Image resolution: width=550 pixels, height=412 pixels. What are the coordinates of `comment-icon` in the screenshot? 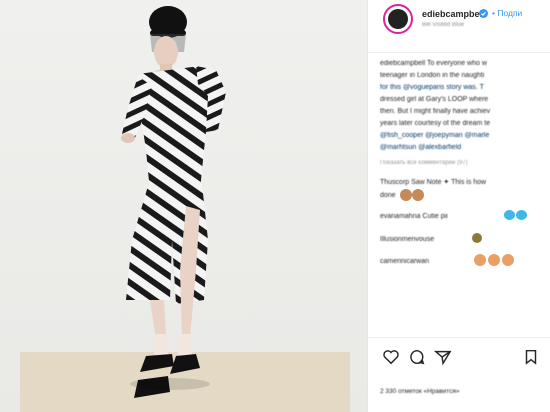 It's located at (417, 357).